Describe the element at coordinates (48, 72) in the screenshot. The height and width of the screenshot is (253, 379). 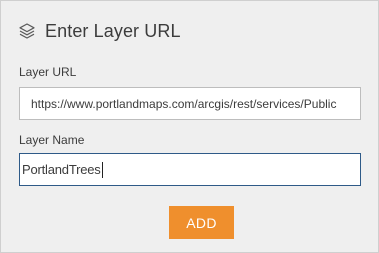
I see `layer-url-label: Layer URL` at that location.